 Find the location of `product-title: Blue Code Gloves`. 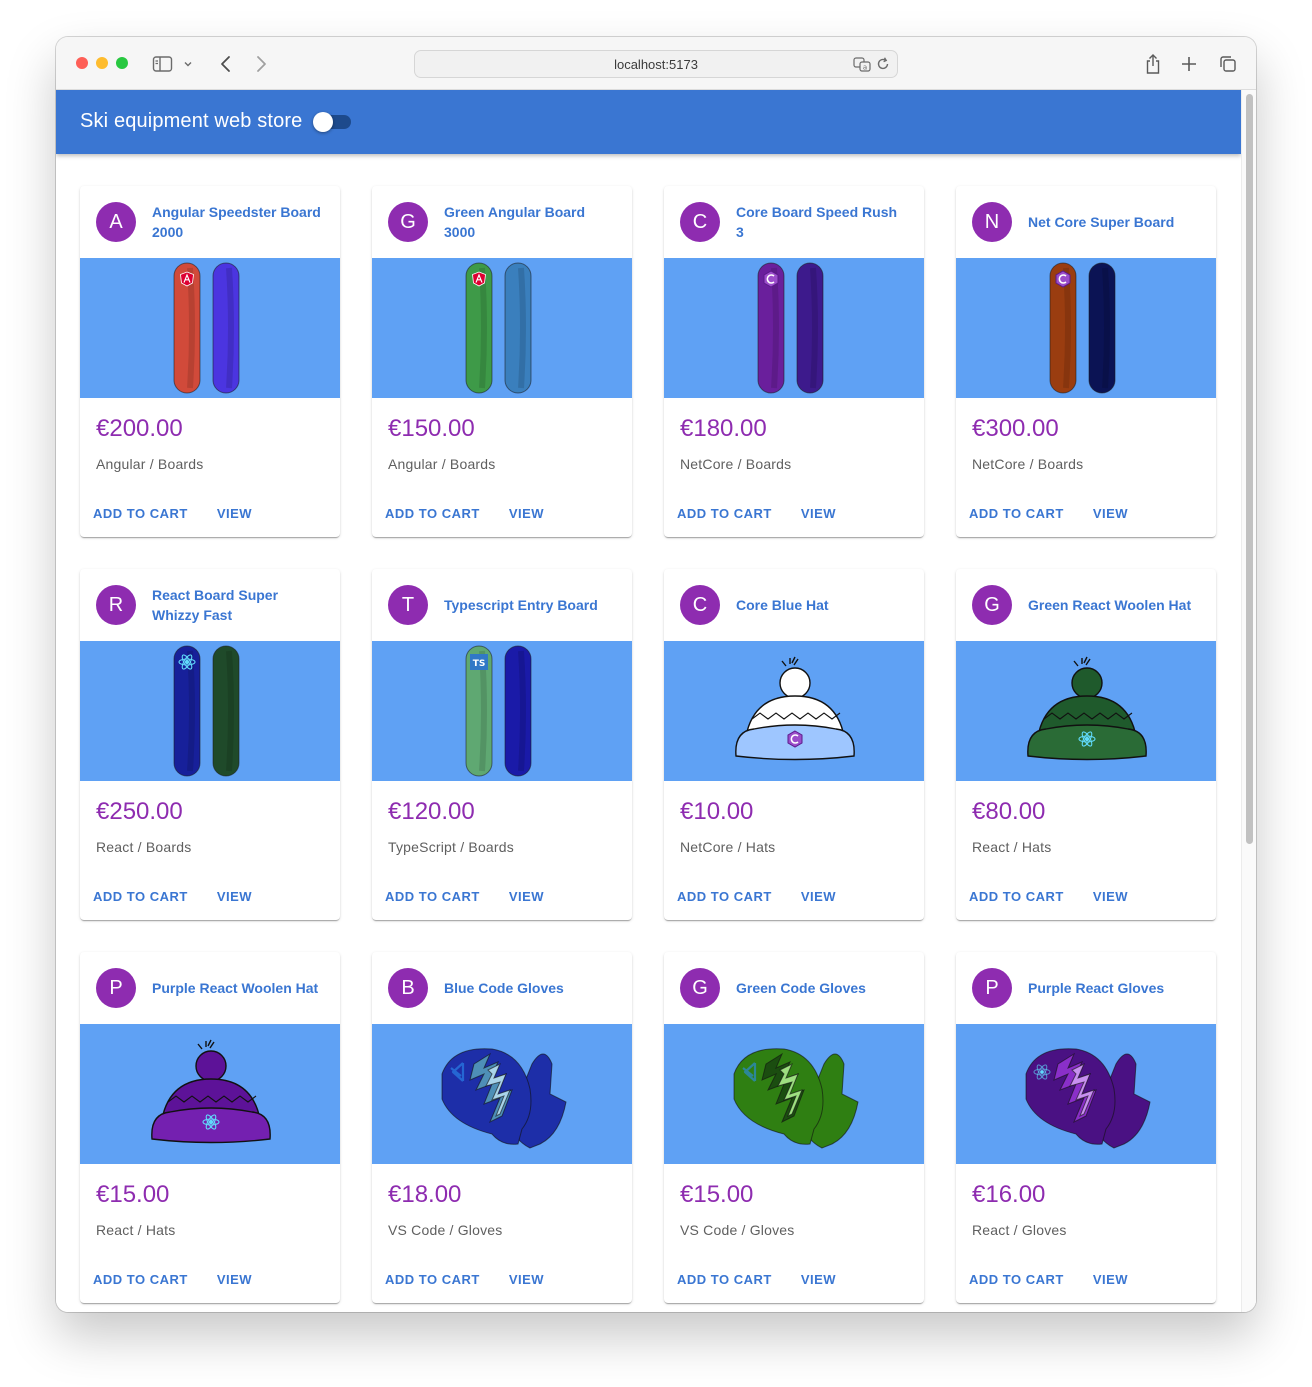

product-title: Blue Code Gloves is located at coordinates (504, 988).